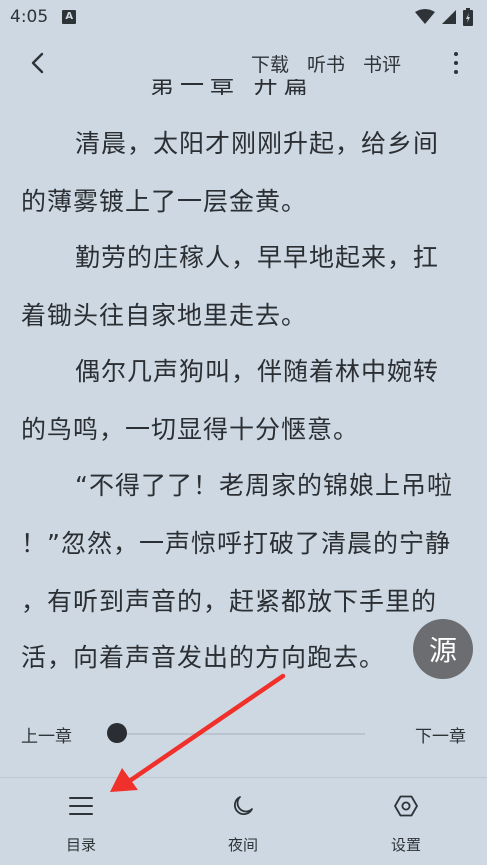 The image size is (487, 865). I want to click on content-line: 着锄头往自家地里走去。, so click(164, 315).